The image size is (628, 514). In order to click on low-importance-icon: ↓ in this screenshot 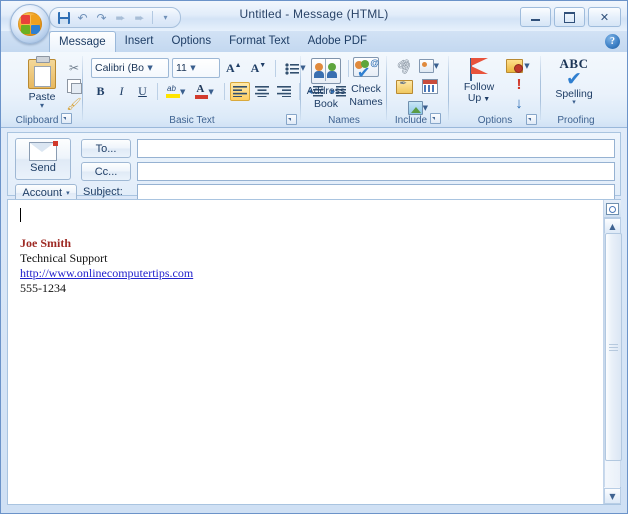, I will do `click(519, 103)`.